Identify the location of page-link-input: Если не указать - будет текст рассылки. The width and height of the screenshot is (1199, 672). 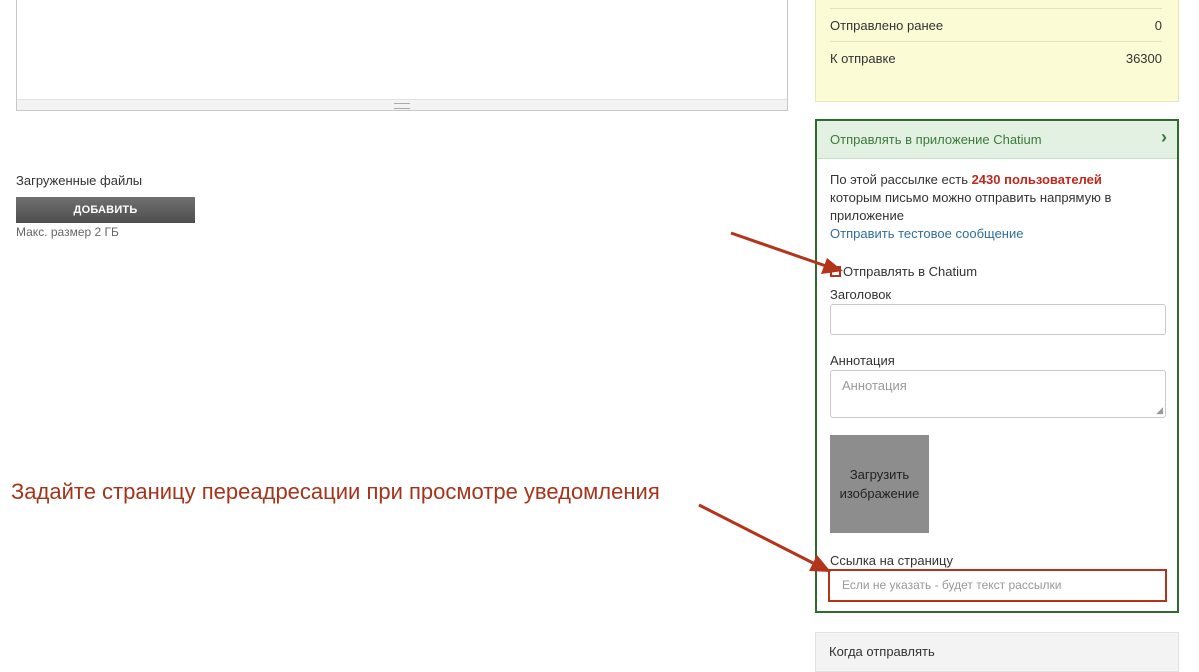
(997, 585).